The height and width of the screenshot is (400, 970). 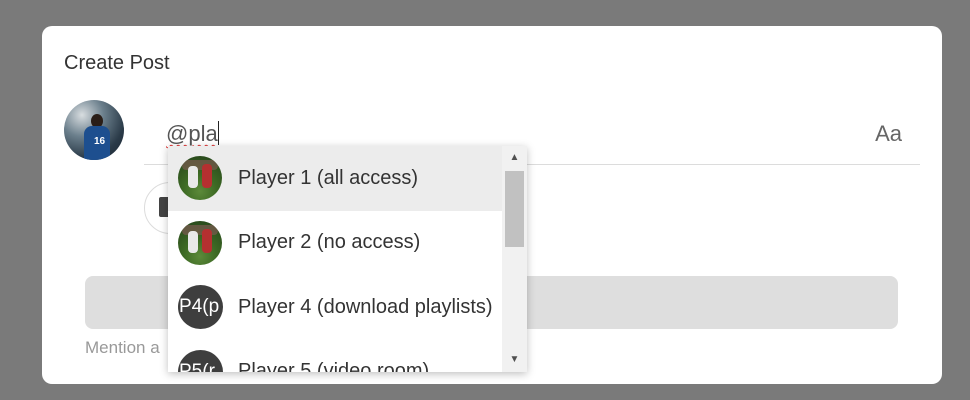 I want to click on mention-item-label: Player 4 (download playlists), so click(x=365, y=306).